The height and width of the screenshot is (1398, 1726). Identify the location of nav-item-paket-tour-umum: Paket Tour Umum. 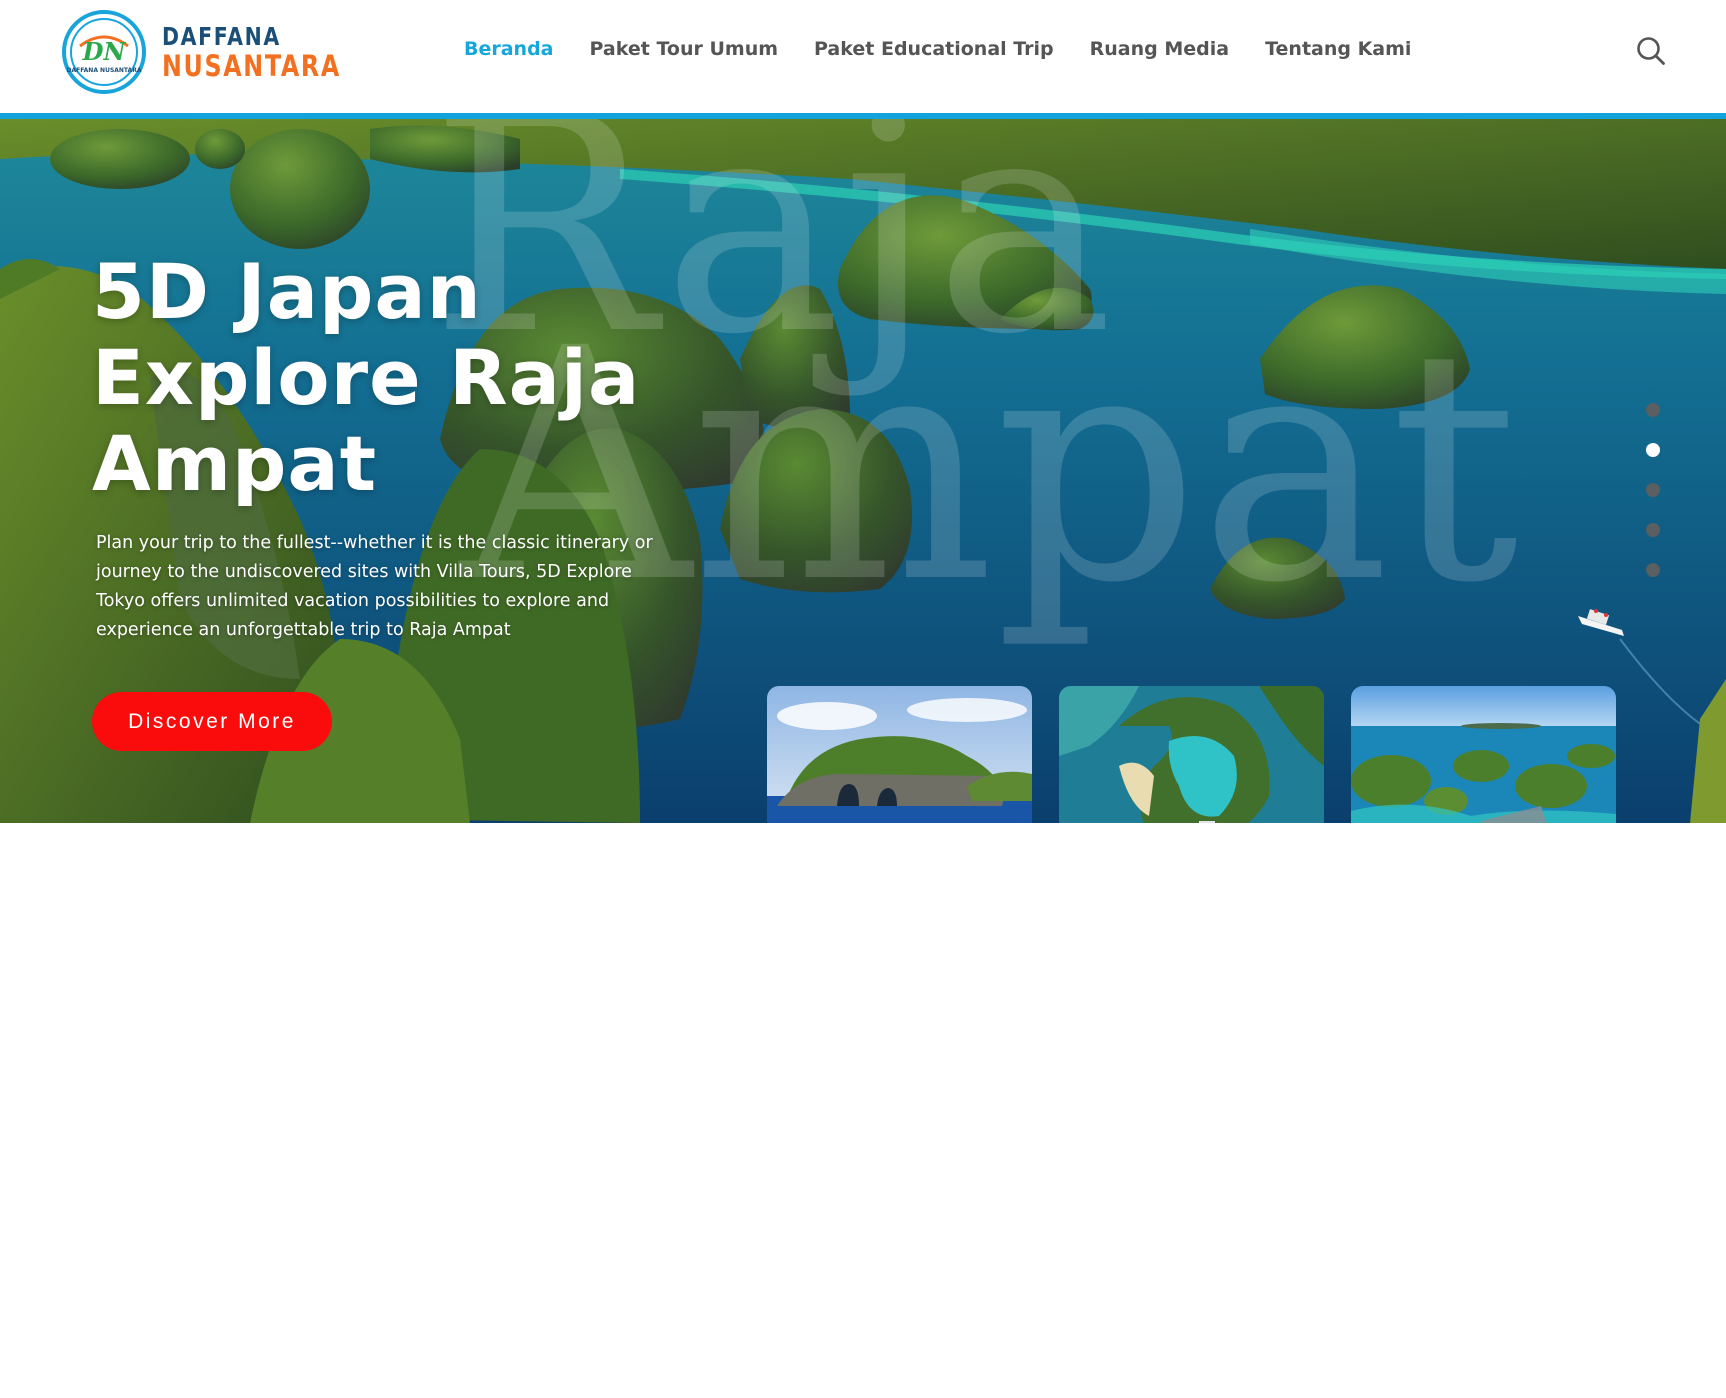
(684, 49).